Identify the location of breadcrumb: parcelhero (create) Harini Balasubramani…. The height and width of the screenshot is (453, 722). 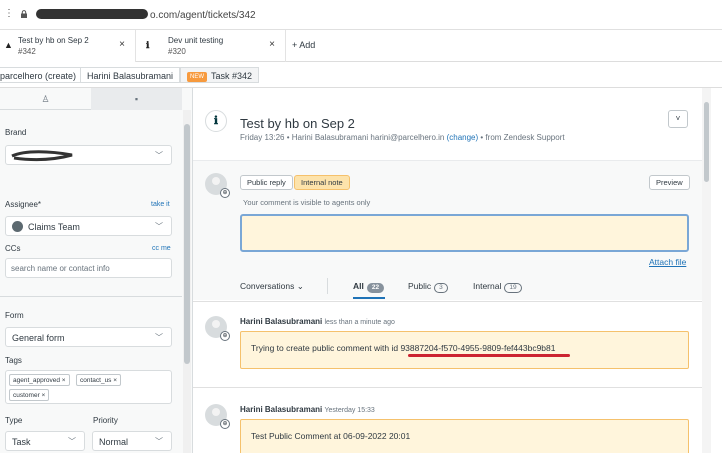
(361, 75).